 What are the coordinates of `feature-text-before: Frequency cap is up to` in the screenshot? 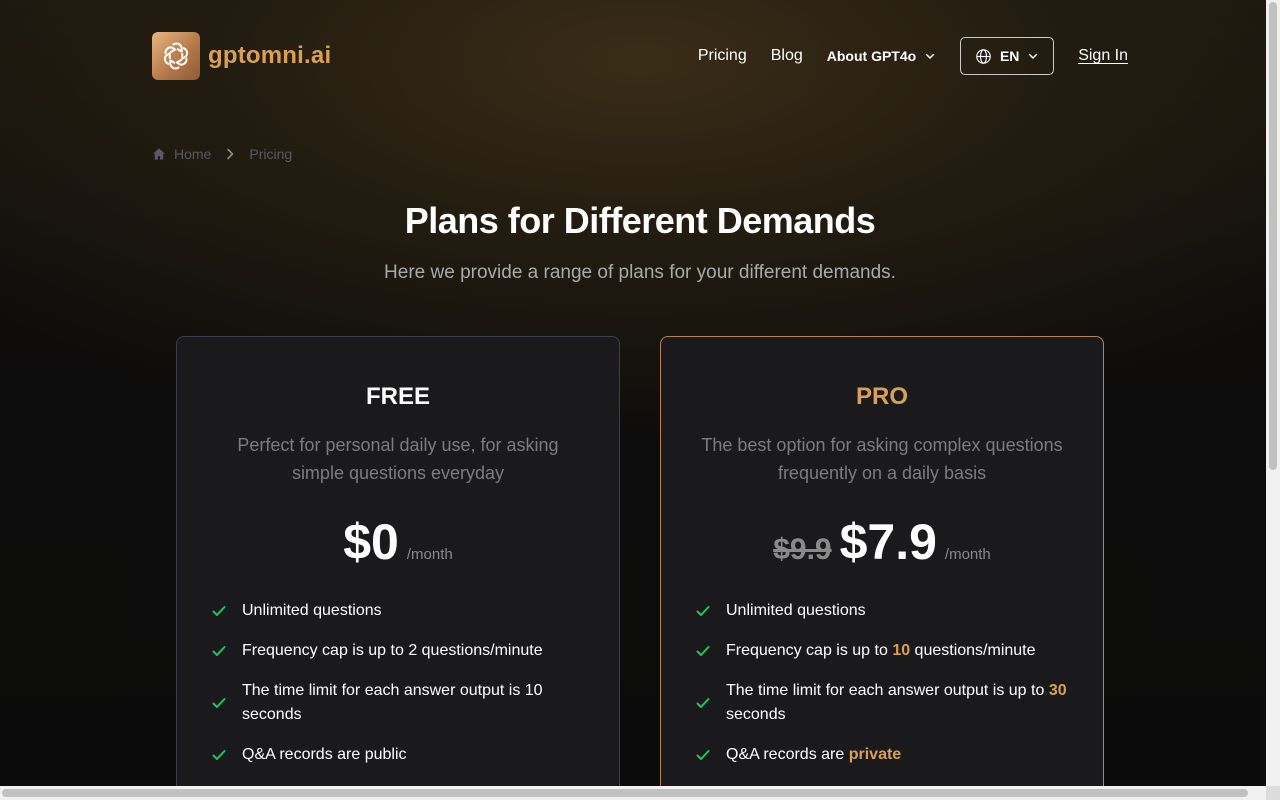 It's located at (809, 650).